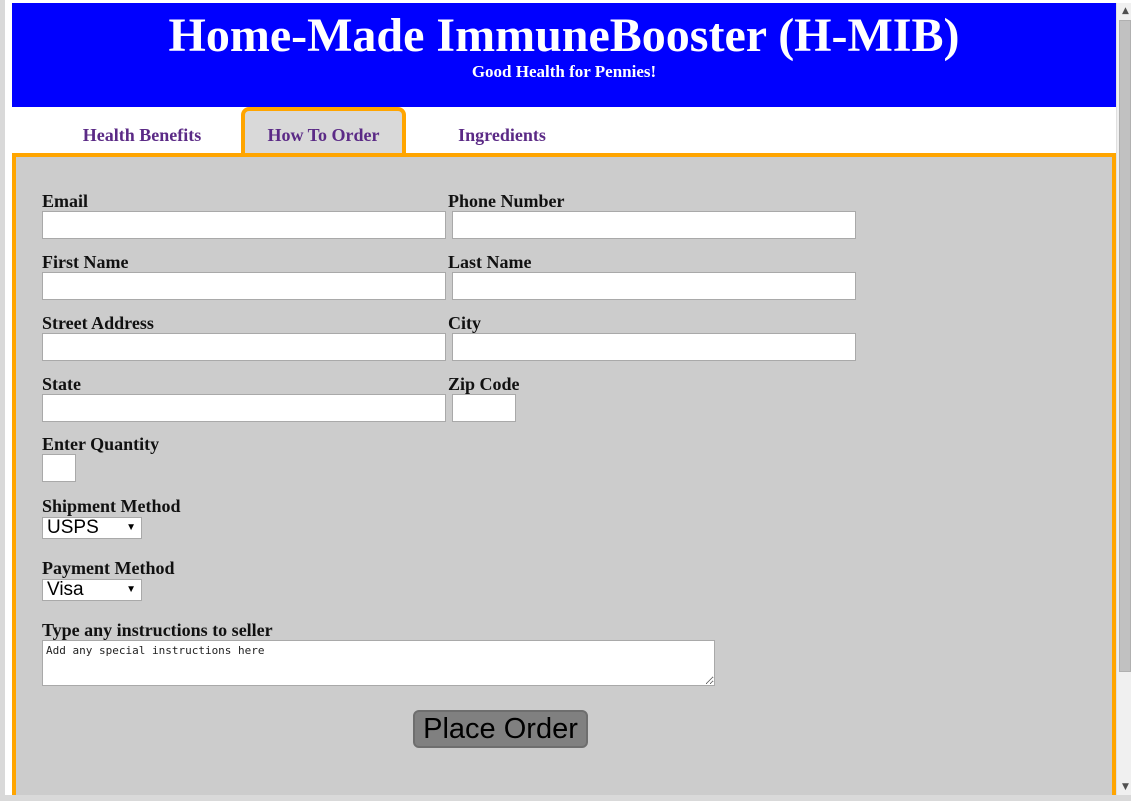  Describe the element at coordinates (61, 384) in the screenshot. I see `state-label: State` at that location.